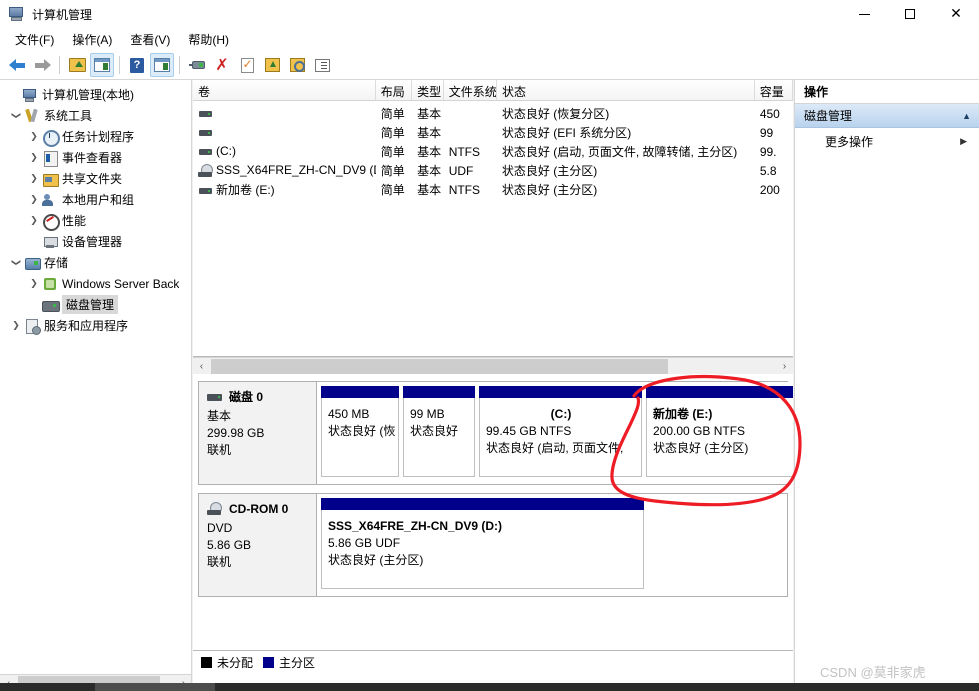  I want to click on forward-arrow-icon, so click(42, 65).